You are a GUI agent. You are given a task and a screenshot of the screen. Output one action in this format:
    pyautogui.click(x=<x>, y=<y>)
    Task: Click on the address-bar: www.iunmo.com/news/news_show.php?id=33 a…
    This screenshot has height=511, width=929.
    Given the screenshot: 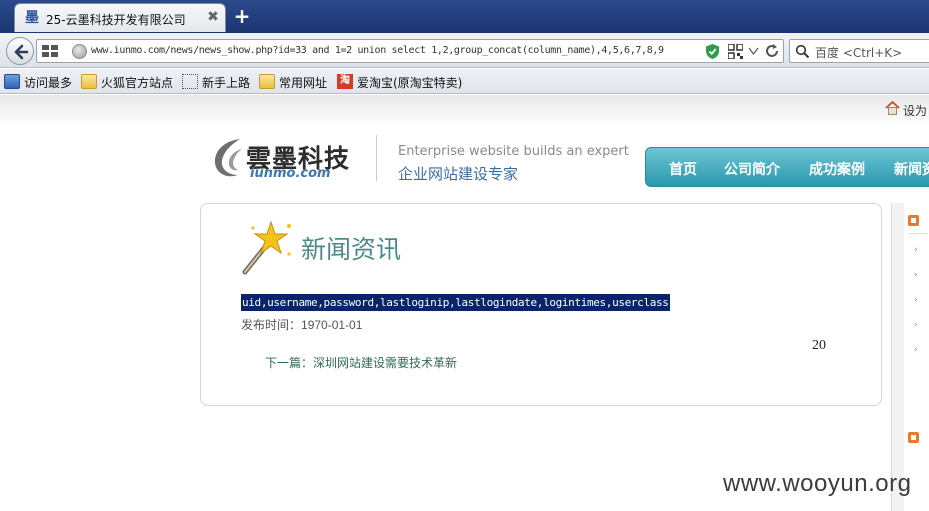 What is the action you would take?
    pyautogui.click(x=410, y=51)
    